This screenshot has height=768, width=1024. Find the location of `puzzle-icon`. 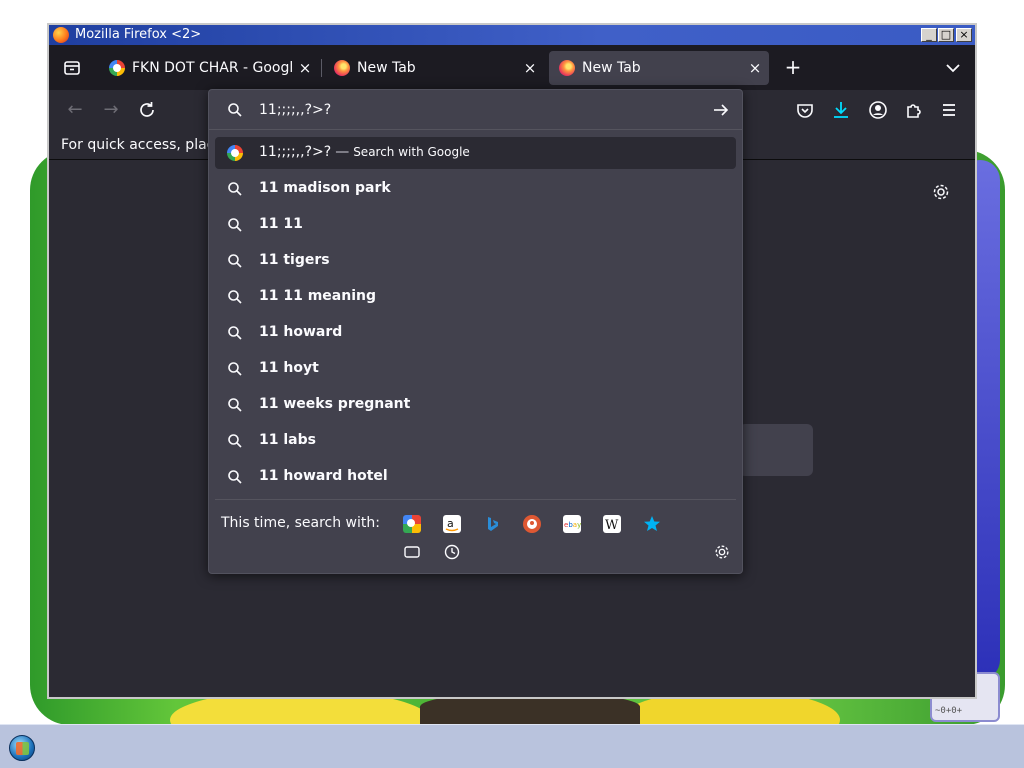

puzzle-icon is located at coordinates (914, 111).